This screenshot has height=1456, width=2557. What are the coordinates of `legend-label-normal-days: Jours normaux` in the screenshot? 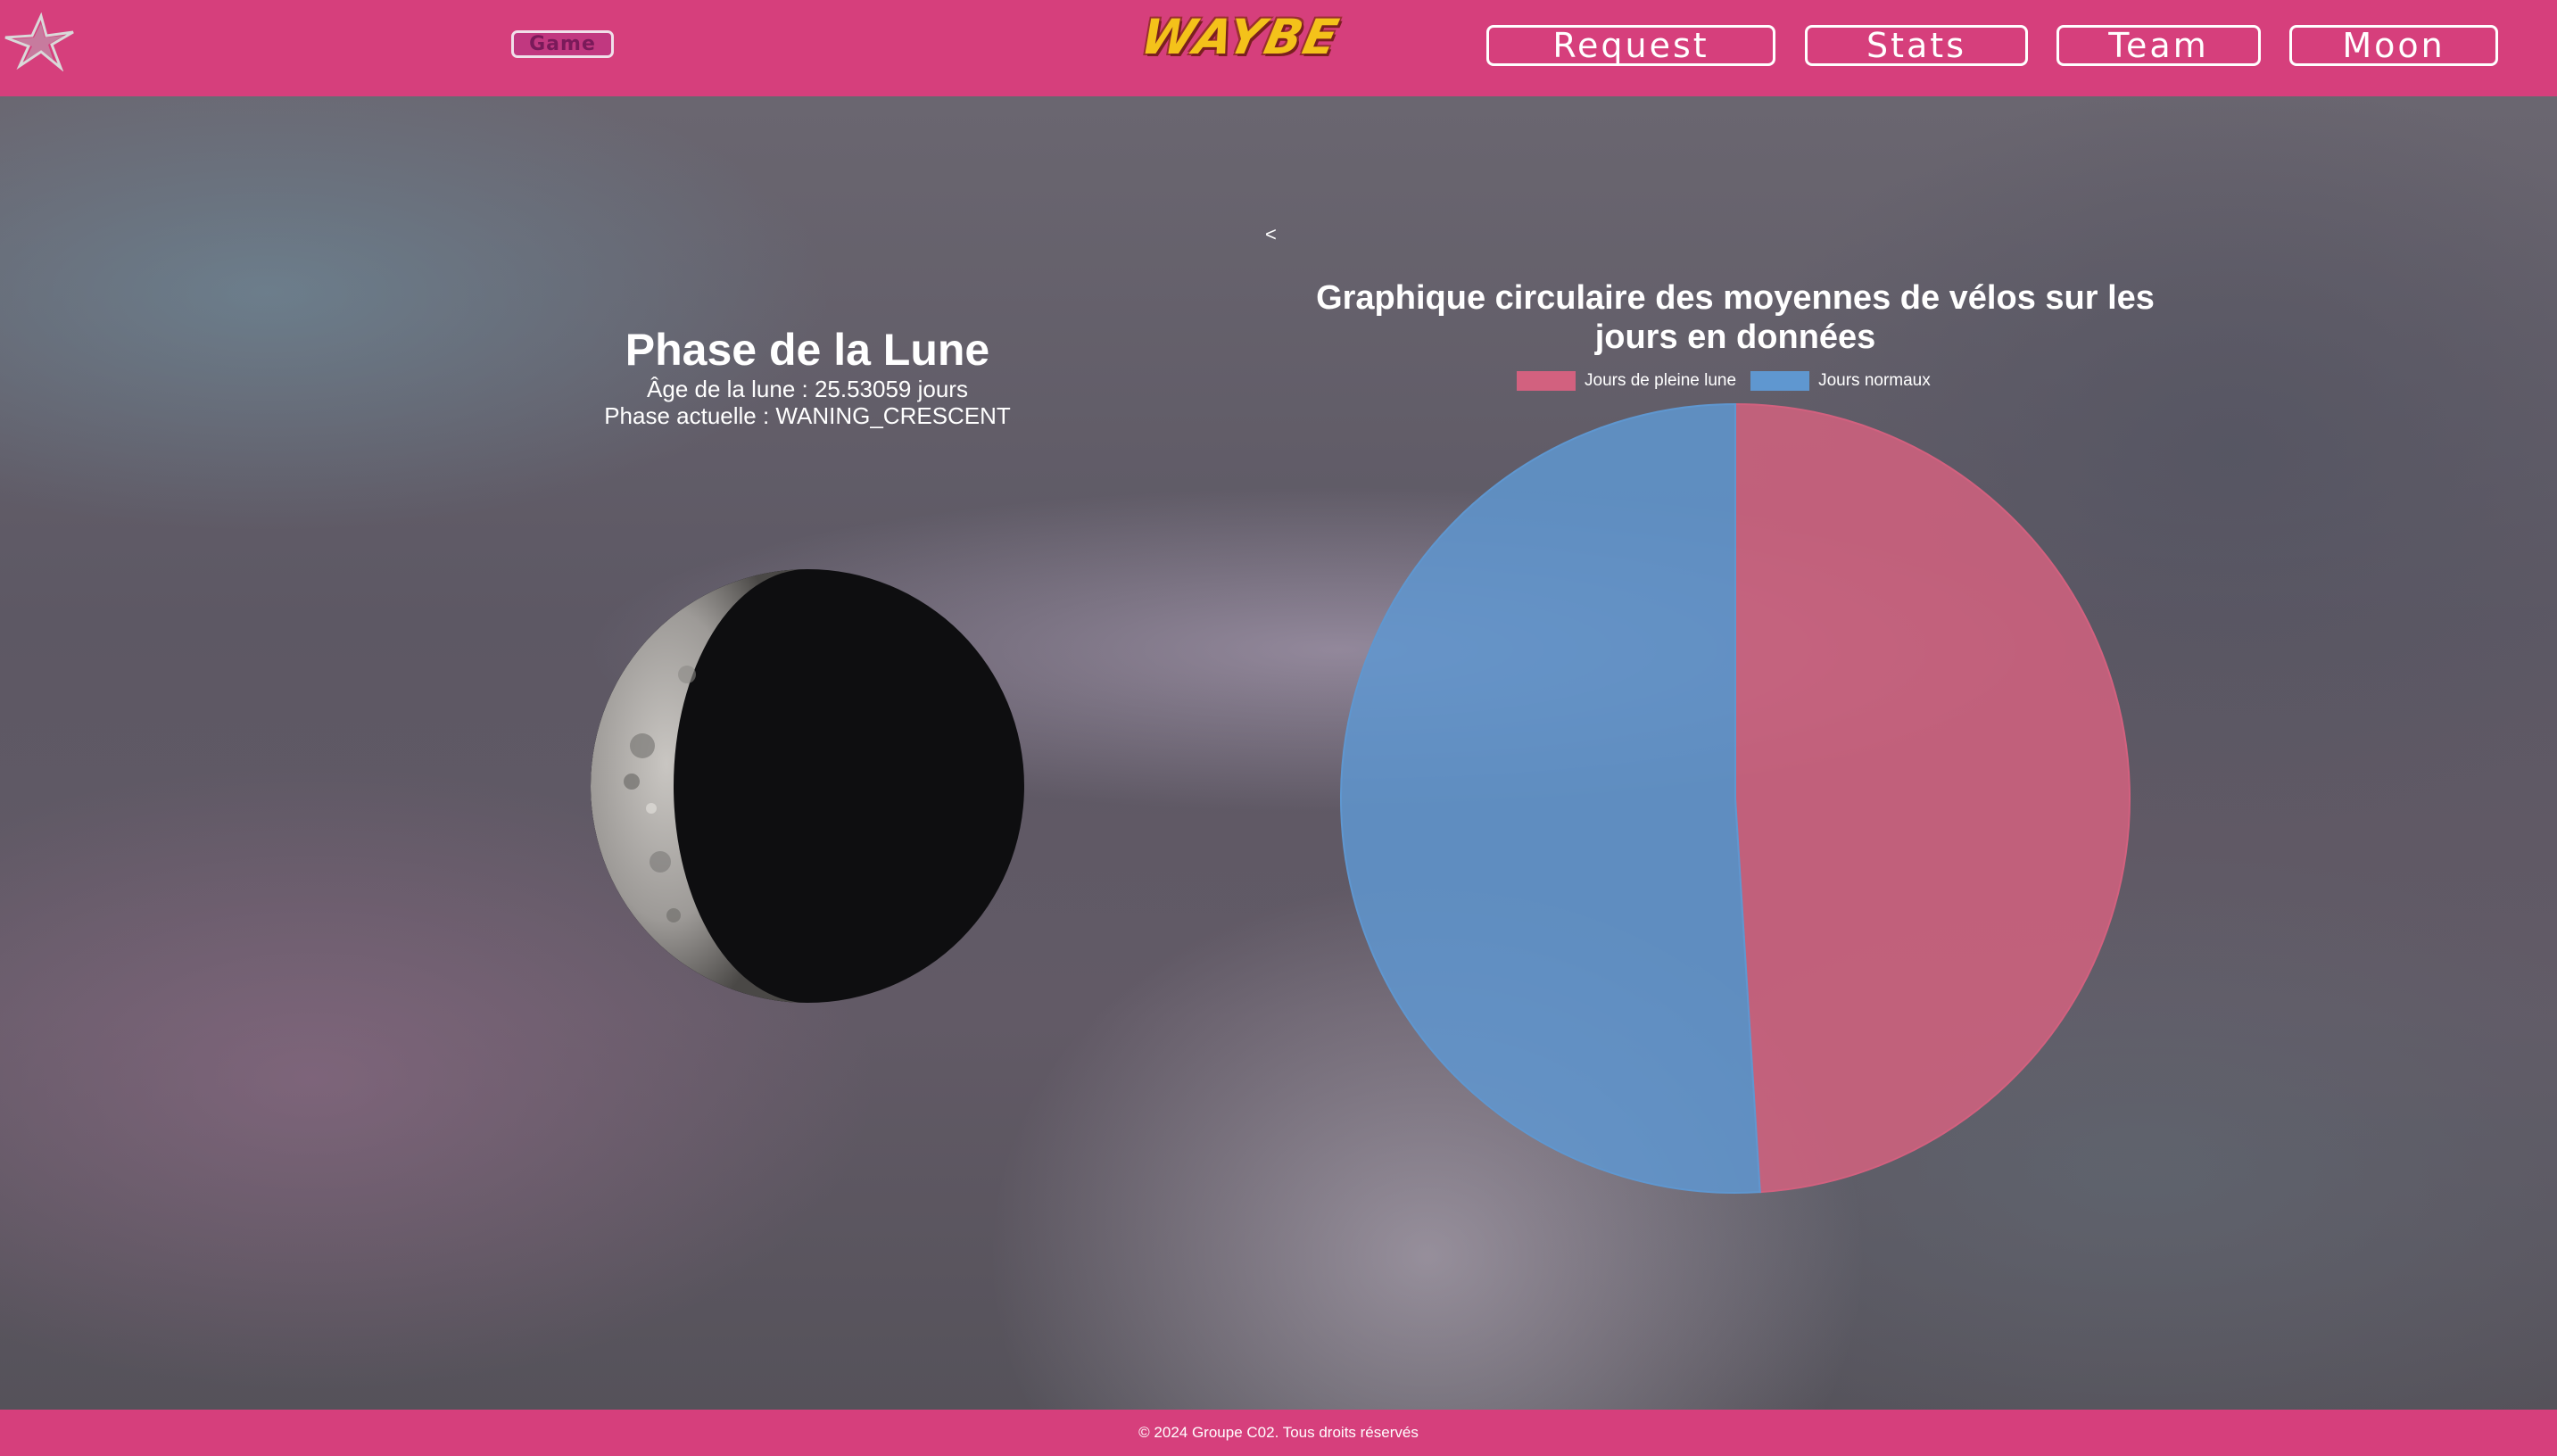 It's located at (1875, 381).